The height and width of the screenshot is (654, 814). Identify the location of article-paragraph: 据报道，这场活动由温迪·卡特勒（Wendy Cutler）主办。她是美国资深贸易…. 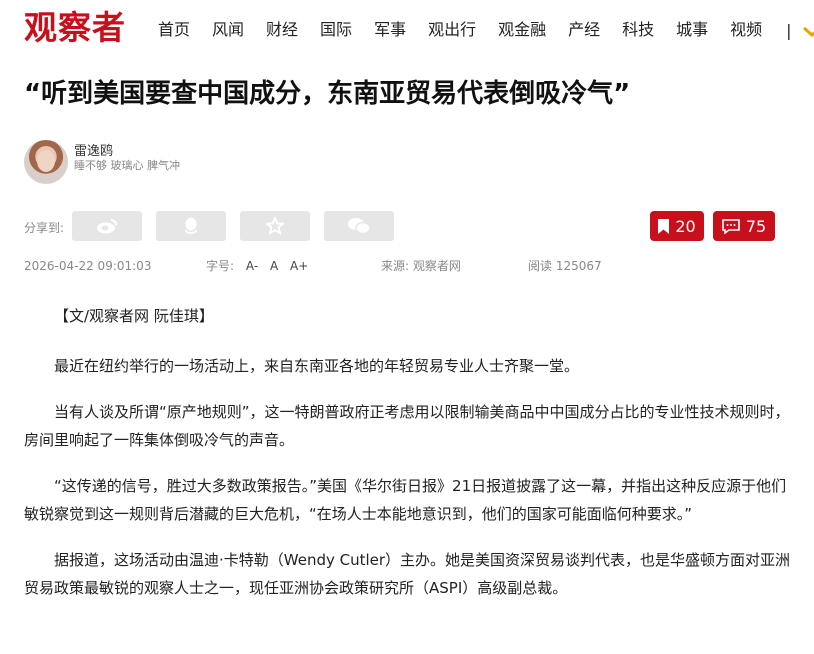
(407, 574).